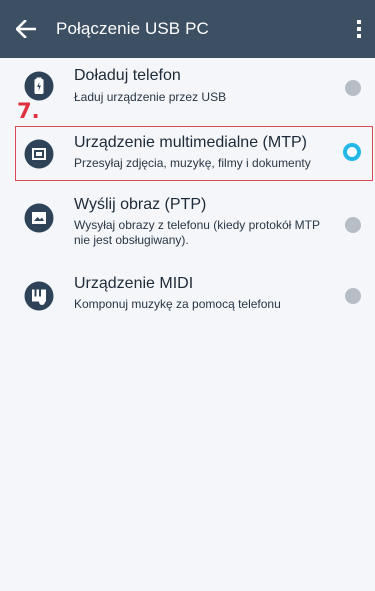  What do you see at coordinates (132, 28) in the screenshot?
I see `page-title: Połączenie USB PC` at bounding box center [132, 28].